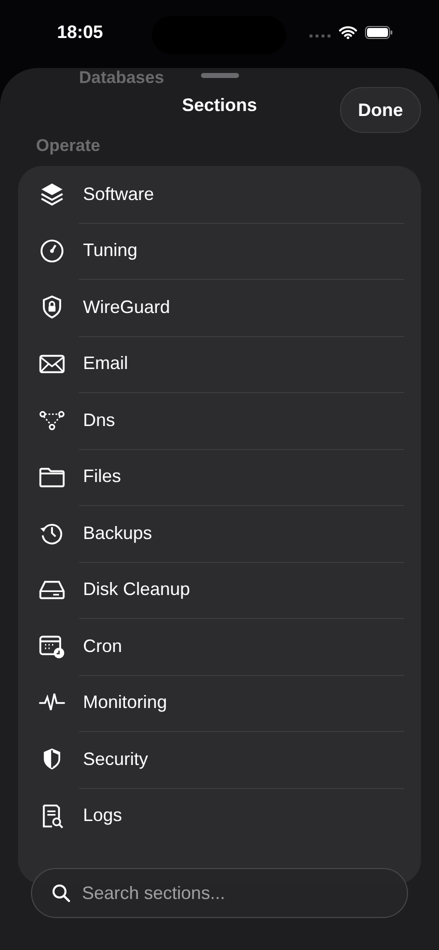 The width and height of the screenshot is (439, 950). Describe the element at coordinates (61, 893) in the screenshot. I see `search-icon` at that location.